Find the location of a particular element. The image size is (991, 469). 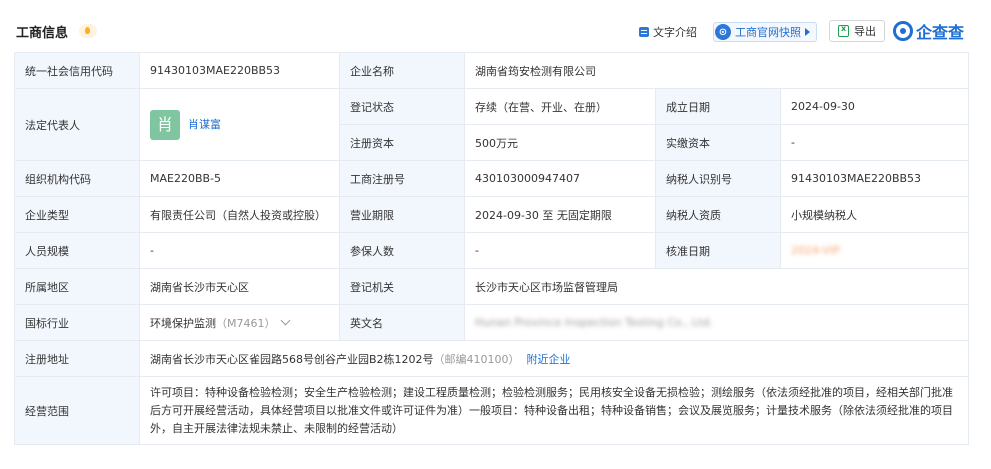

approval-value: 2024-VIP is located at coordinates (874, 250).